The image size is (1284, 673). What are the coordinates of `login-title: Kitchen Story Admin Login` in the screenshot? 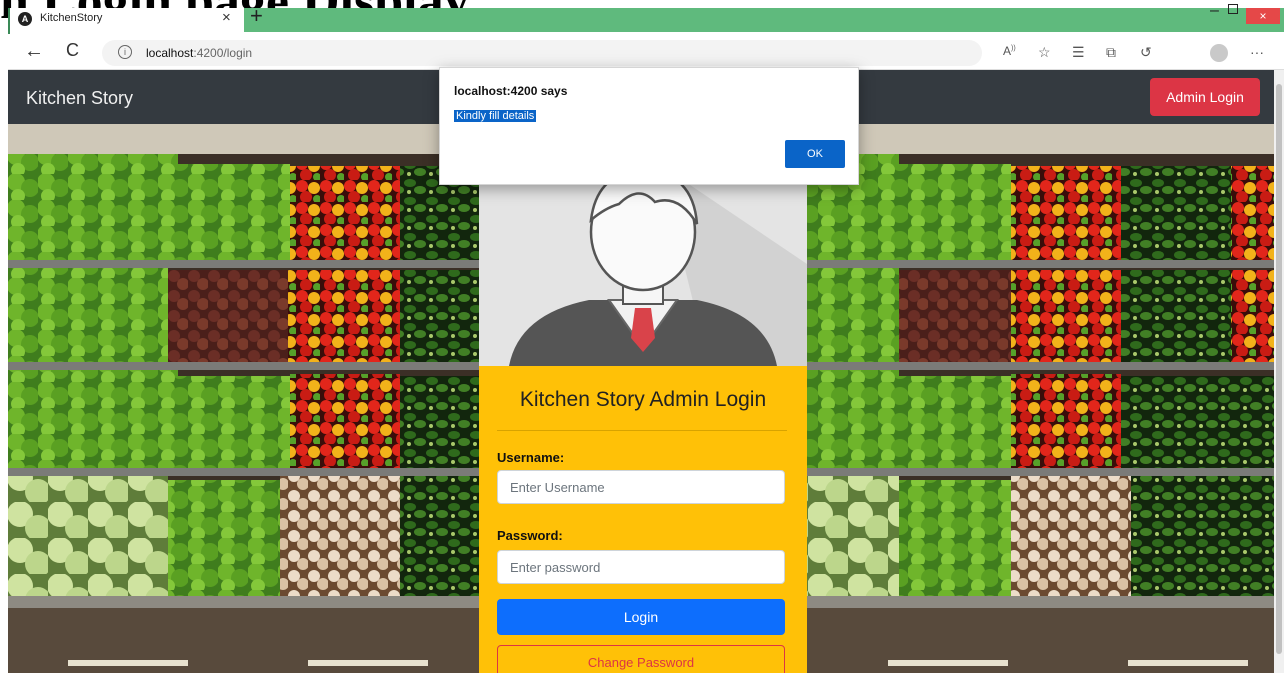 It's located at (643, 399).